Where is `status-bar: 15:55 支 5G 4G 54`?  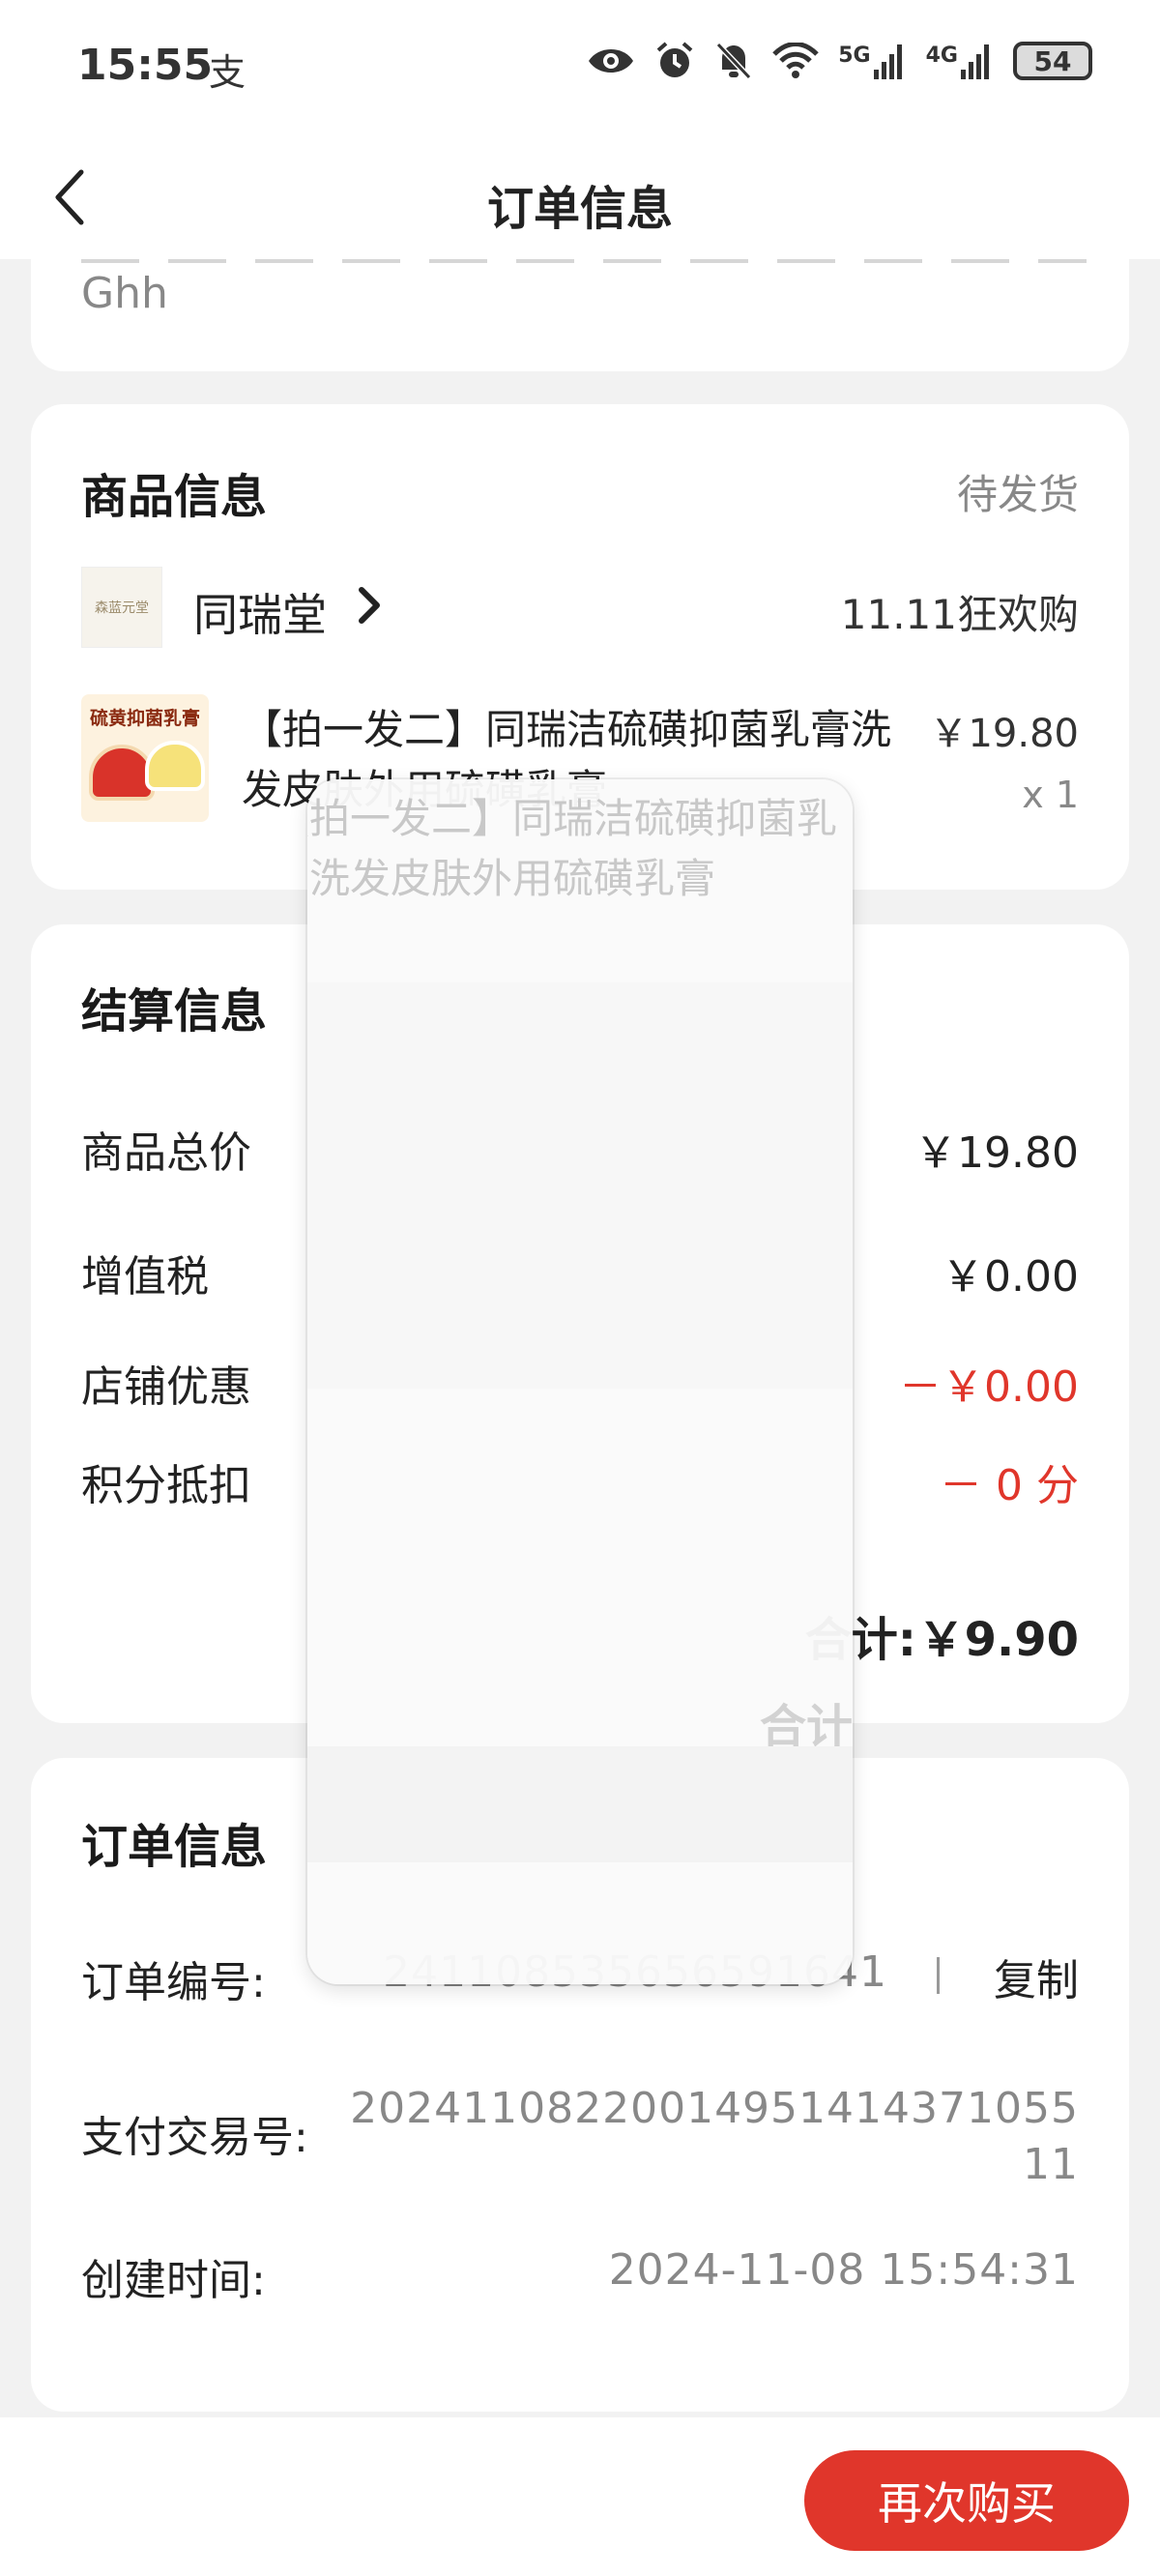 status-bar: 15:55 支 5G 4G 54 is located at coordinates (580, 67).